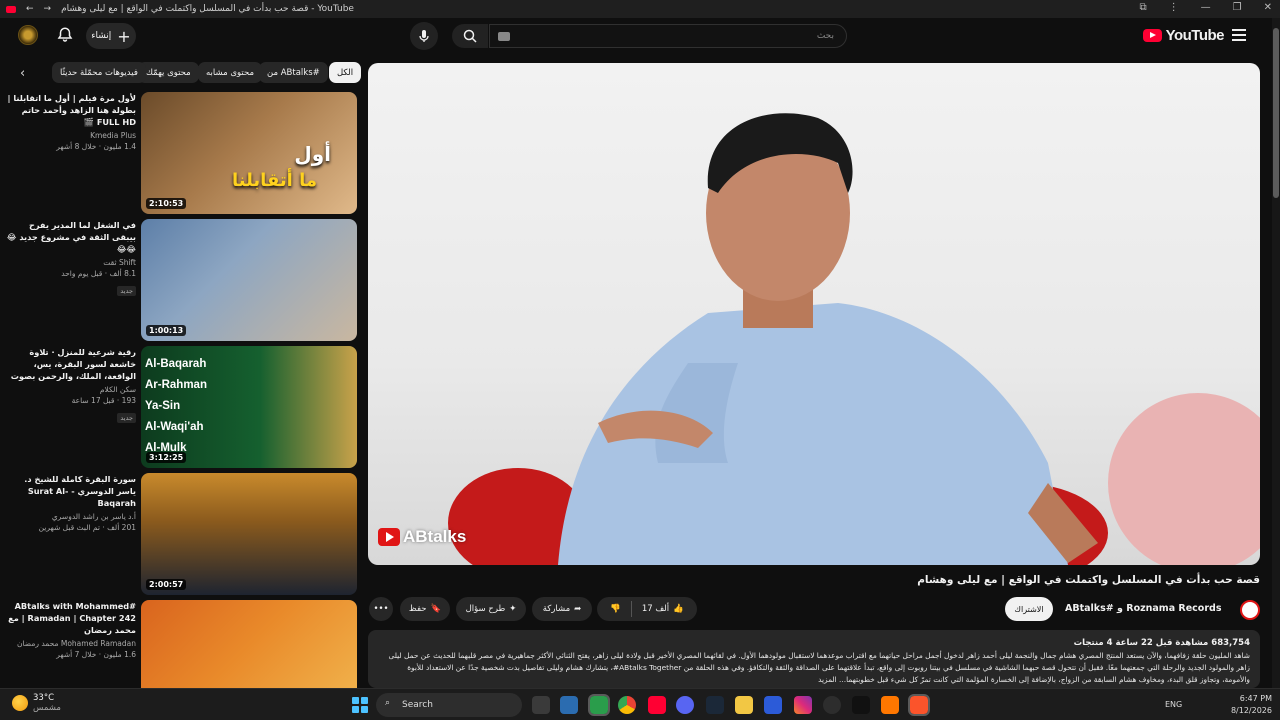 The image size is (1280, 720). What do you see at coordinates (47, 708) in the screenshot?
I see `weather-text: مشمس` at bounding box center [47, 708].